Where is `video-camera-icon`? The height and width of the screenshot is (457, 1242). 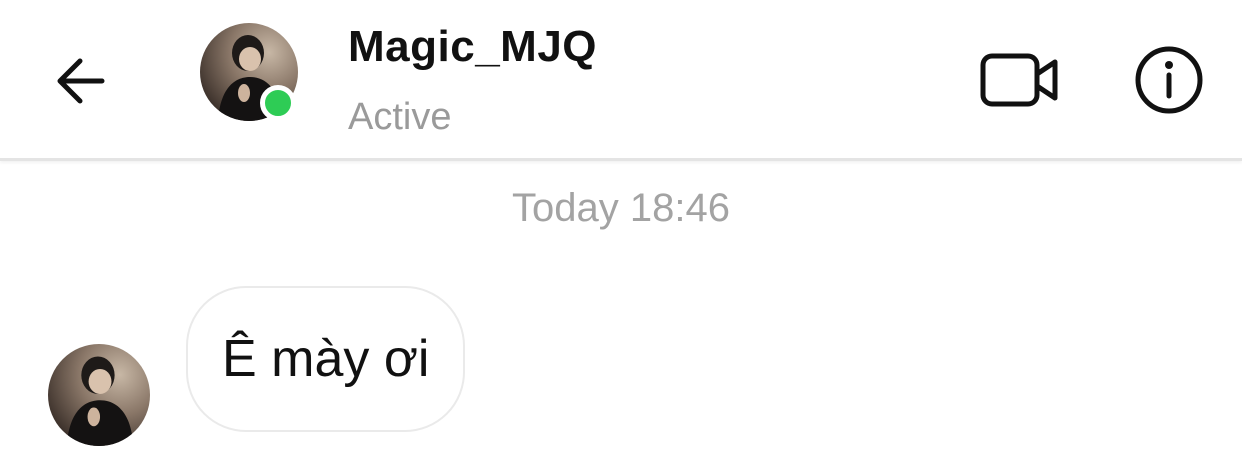
video-camera-icon is located at coordinates (1019, 80).